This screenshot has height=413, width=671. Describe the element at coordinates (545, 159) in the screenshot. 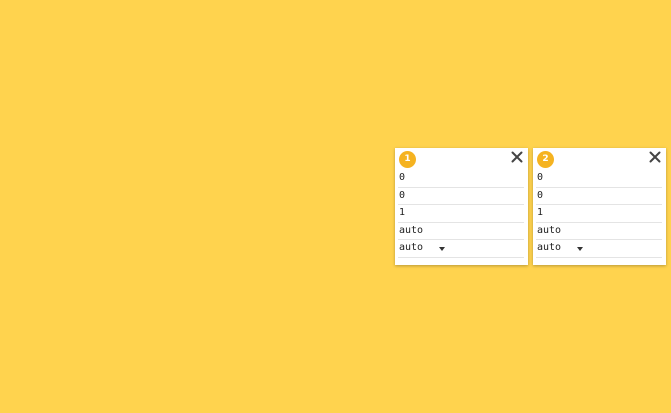

I see `item-number-badge: 2` at that location.